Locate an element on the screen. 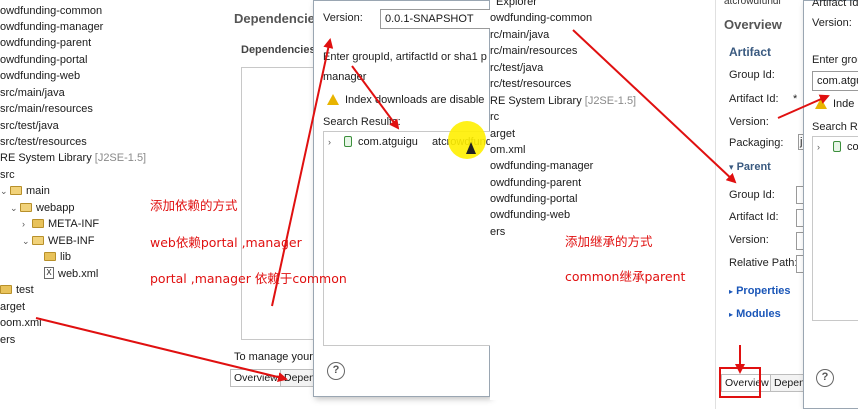  arrow-pom-to-dependencies-tab is located at coordinates (161, 349).